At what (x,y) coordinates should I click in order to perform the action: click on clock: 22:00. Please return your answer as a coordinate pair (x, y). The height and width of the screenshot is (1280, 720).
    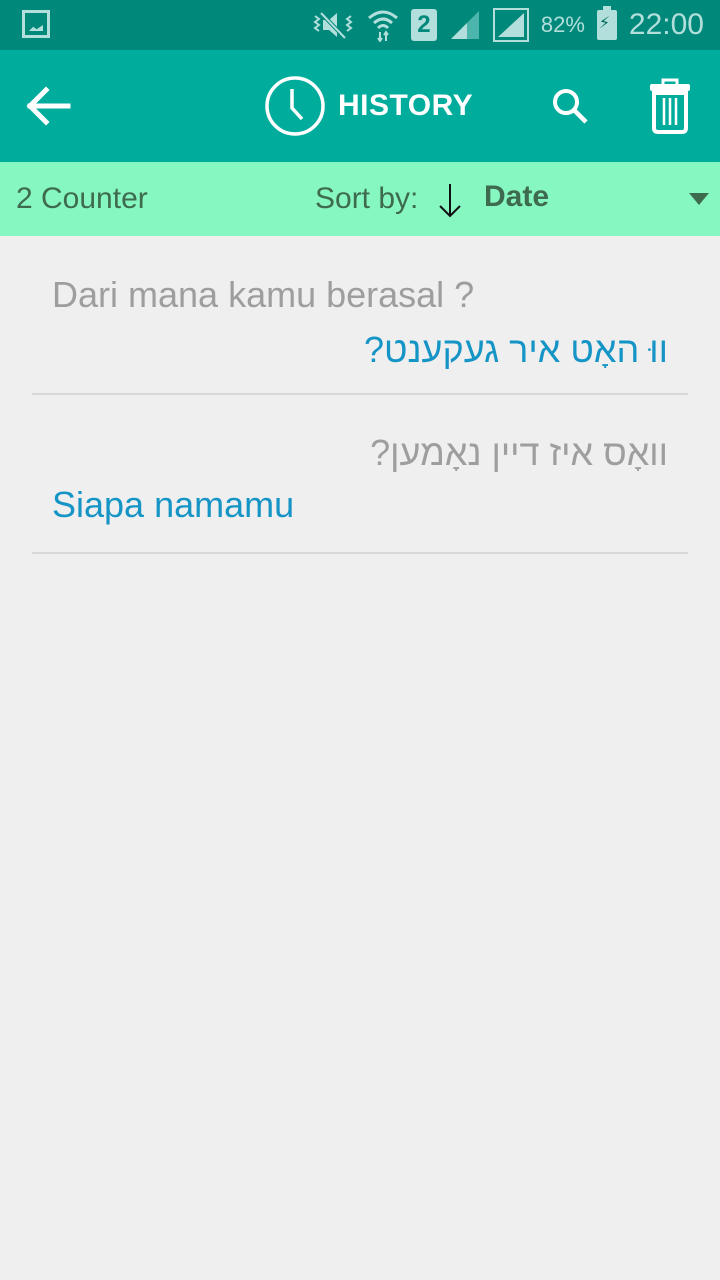
    Looking at the image, I should click on (666, 24).